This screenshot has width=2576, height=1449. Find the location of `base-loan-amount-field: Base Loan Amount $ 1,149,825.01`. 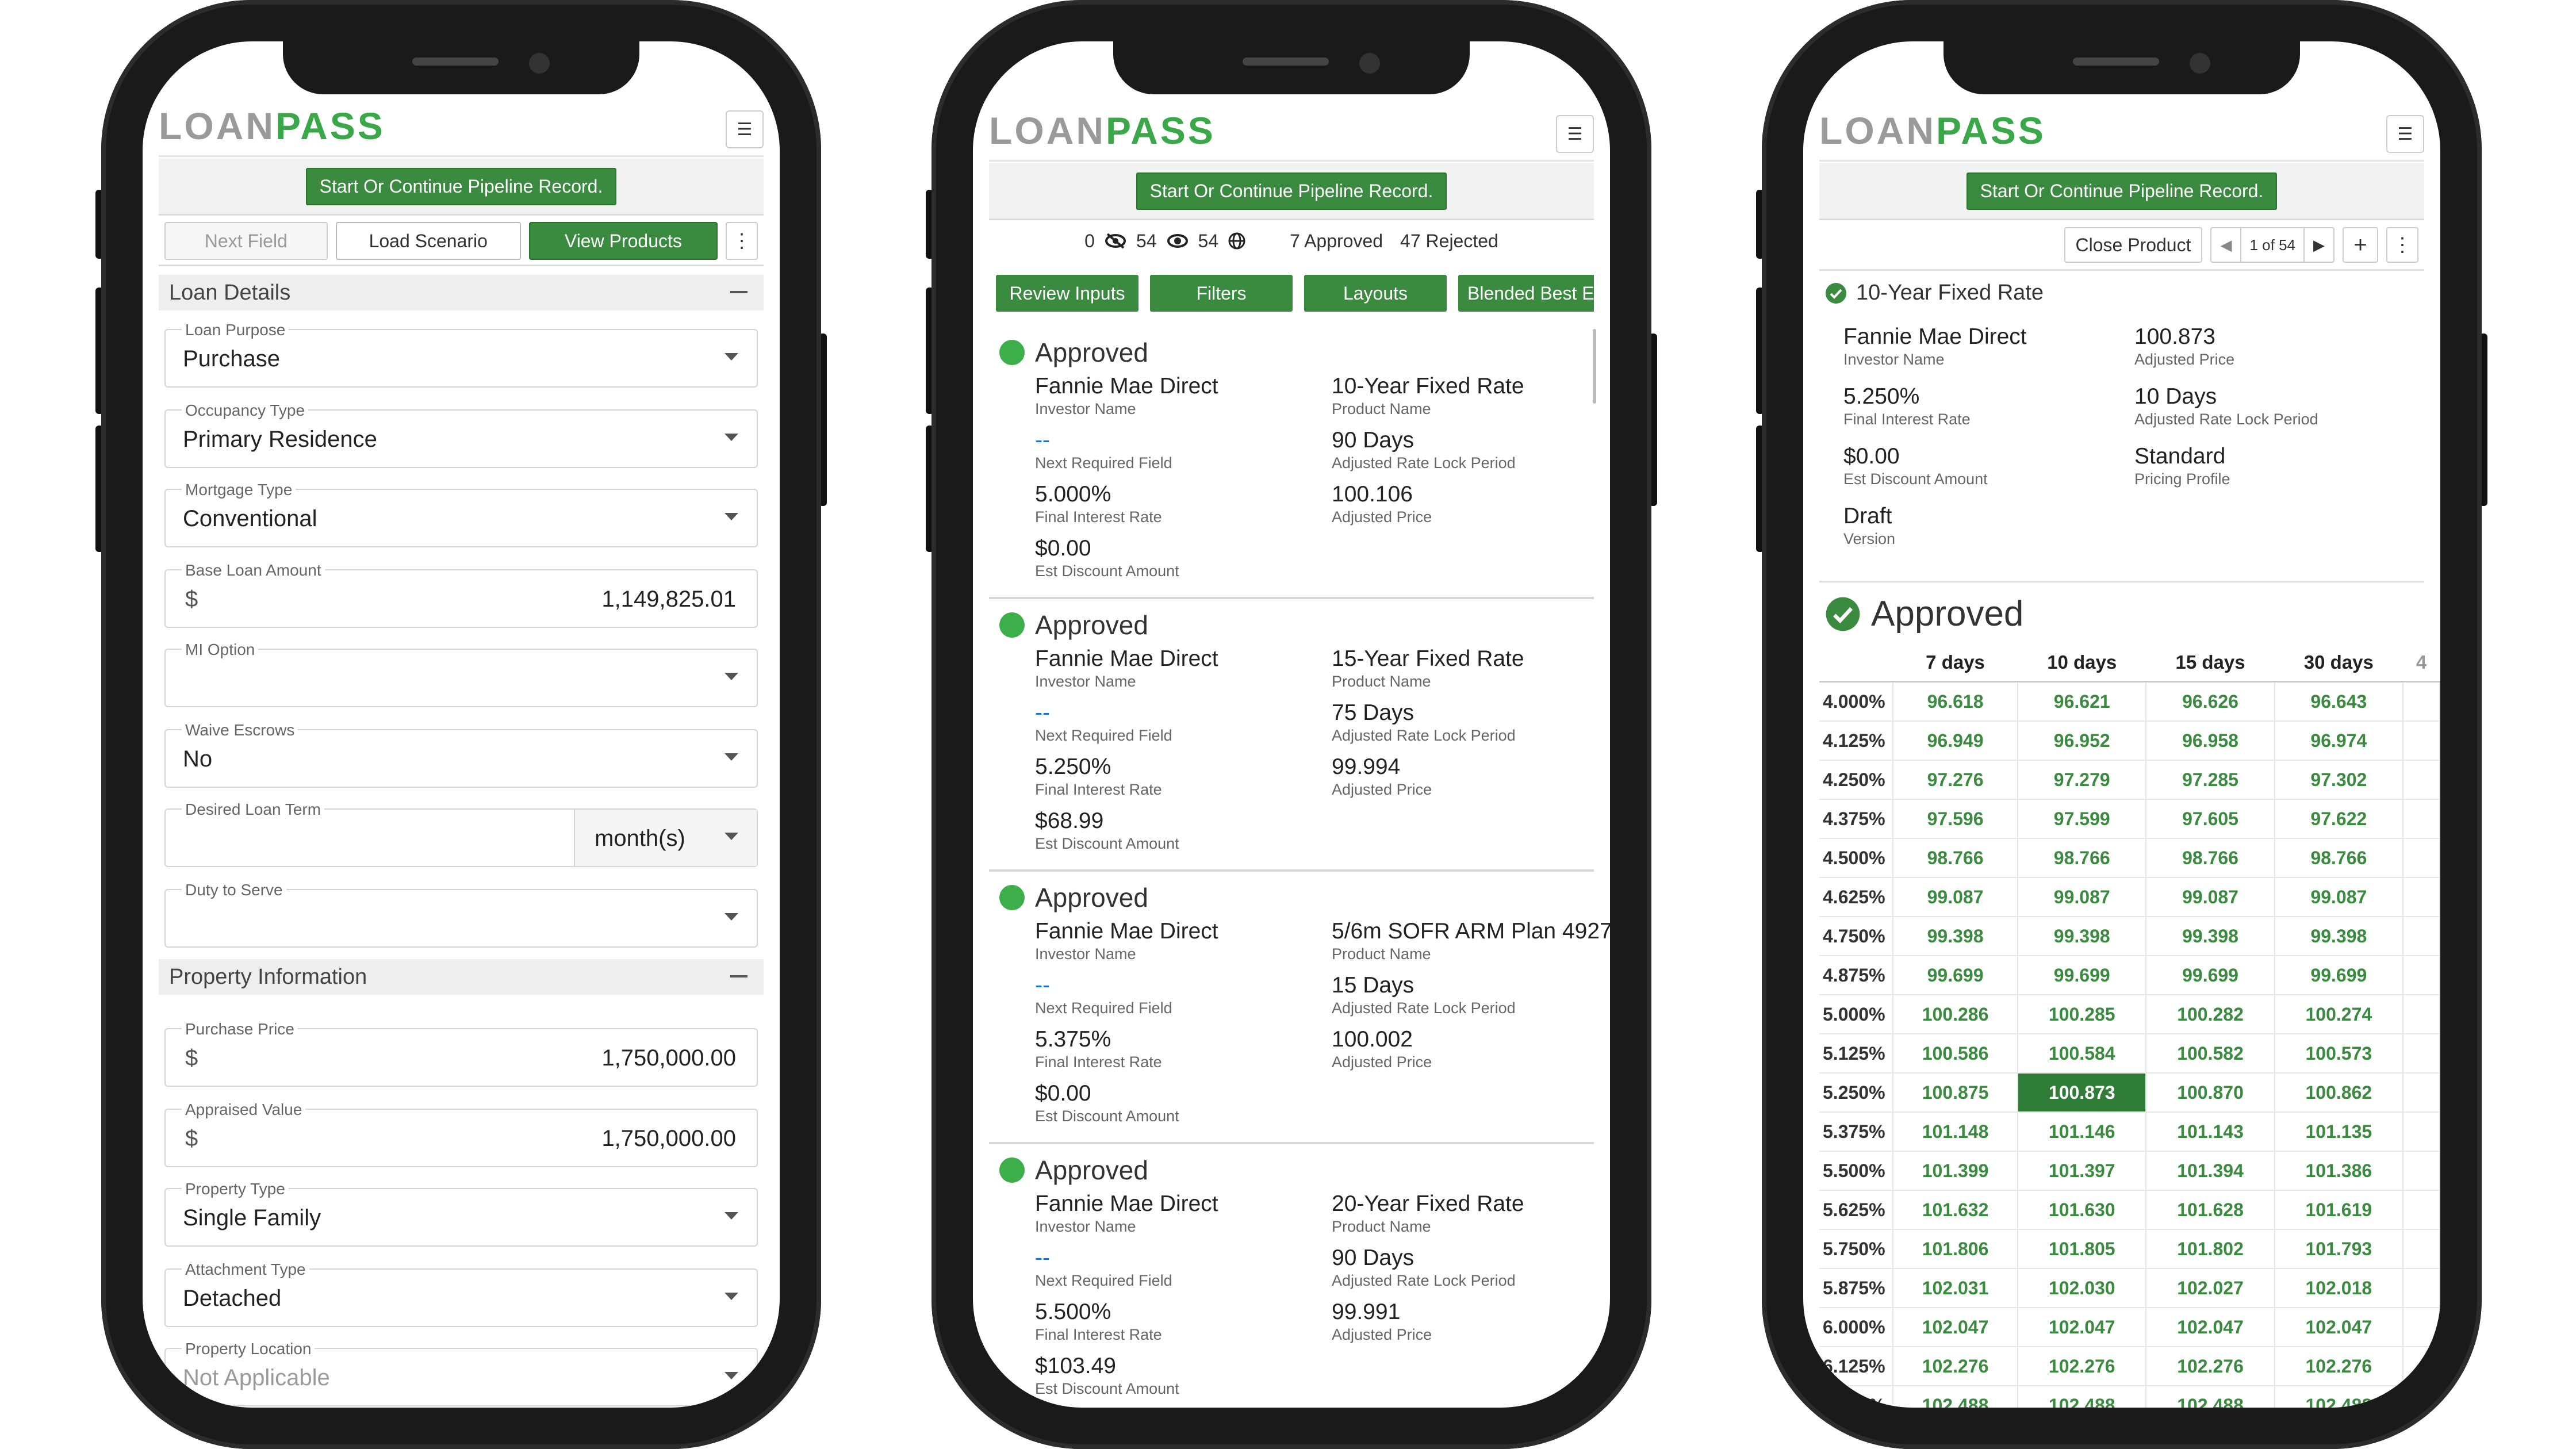

base-loan-amount-field: Base Loan Amount $ 1,149,825.01 is located at coordinates (461, 594).